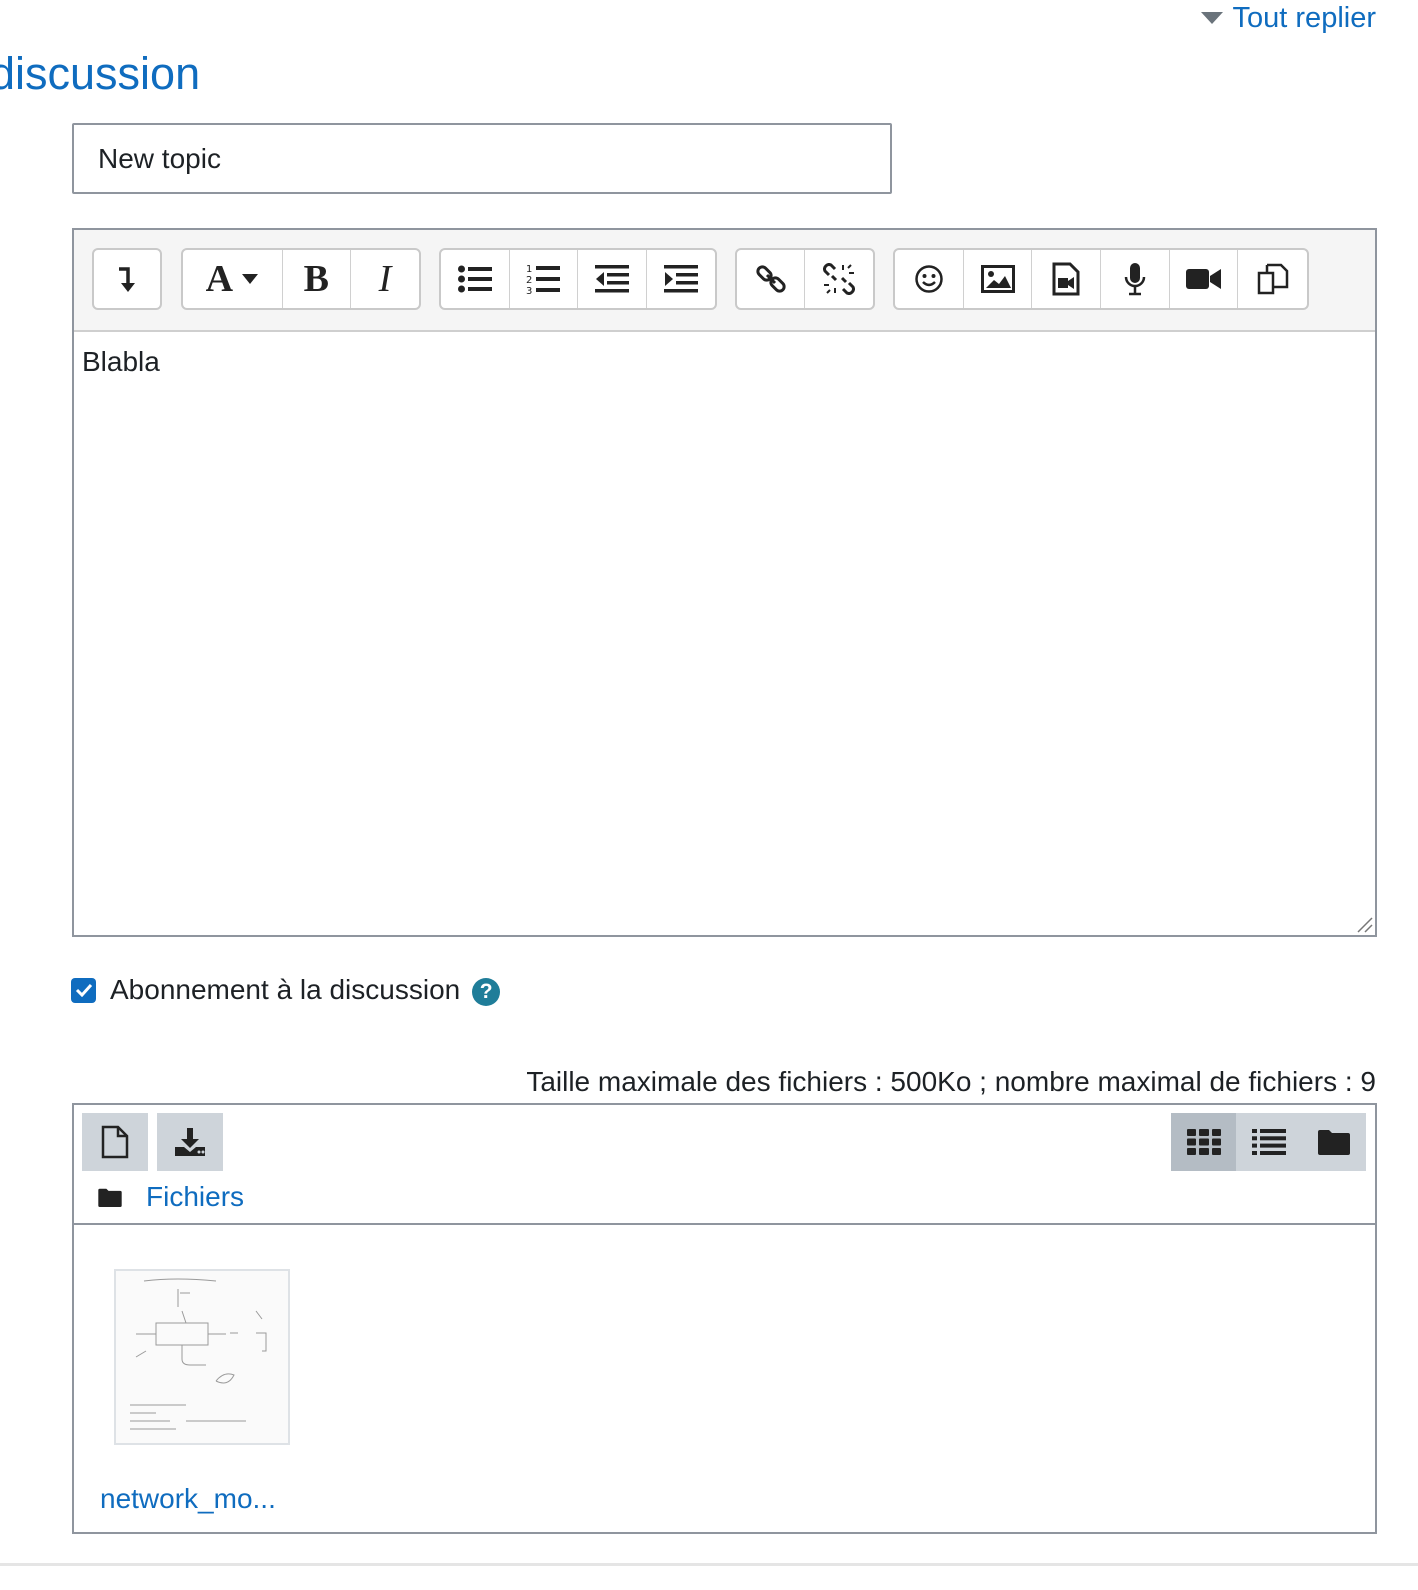 Image resolution: width=1418 pixels, height=1590 pixels. I want to click on unlink-button, so click(839, 279).